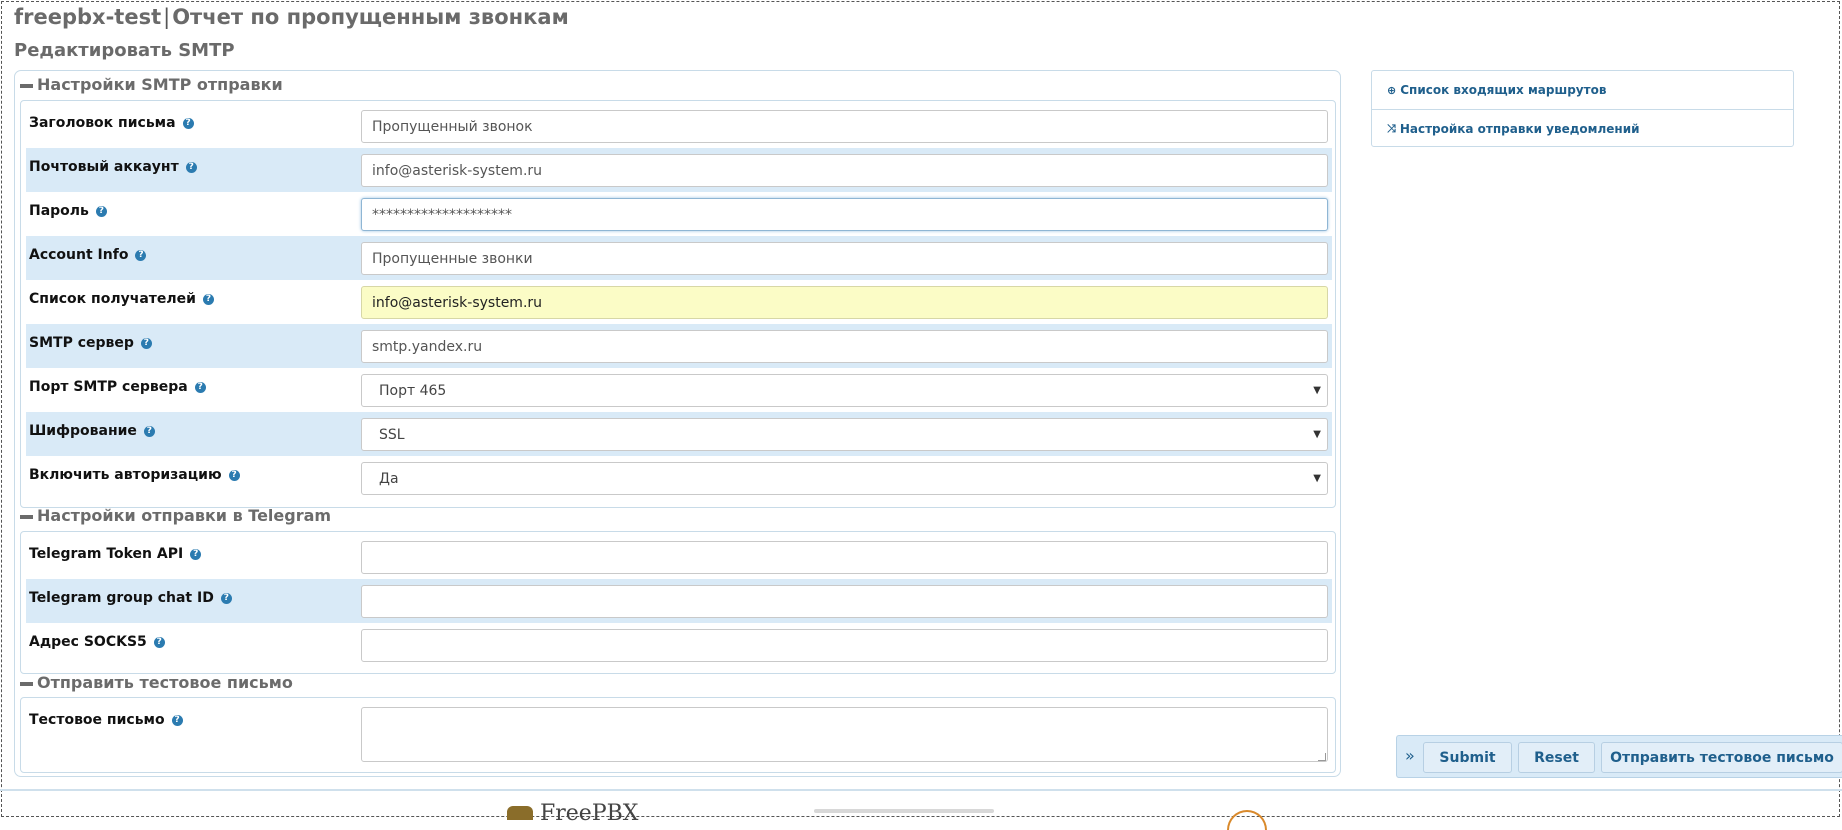 This screenshot has width=1842, height=830. What do you see at coordinates (90, 343) in the screenshot?
I see `smtp-server-label: SMTP сервер?` at bounding box center [90, 343].